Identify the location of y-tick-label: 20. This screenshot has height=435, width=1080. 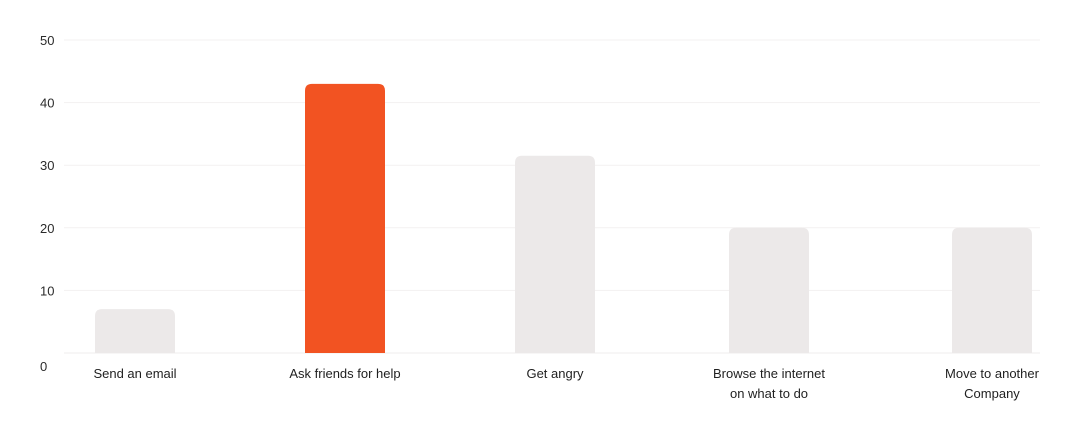
(47, 228).